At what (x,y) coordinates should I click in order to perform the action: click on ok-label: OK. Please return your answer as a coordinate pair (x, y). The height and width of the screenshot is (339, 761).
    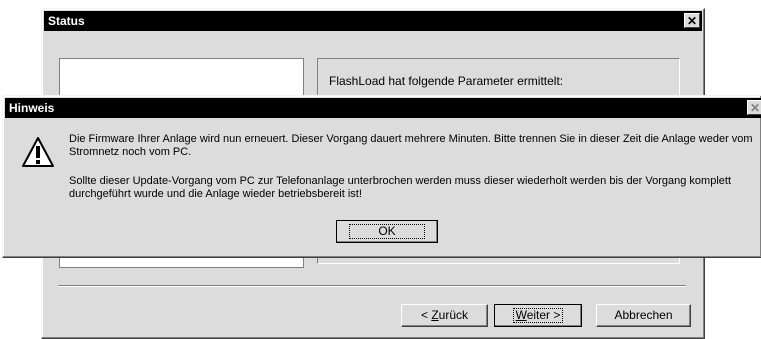
    Looking at the image, I should click on (386, 231).